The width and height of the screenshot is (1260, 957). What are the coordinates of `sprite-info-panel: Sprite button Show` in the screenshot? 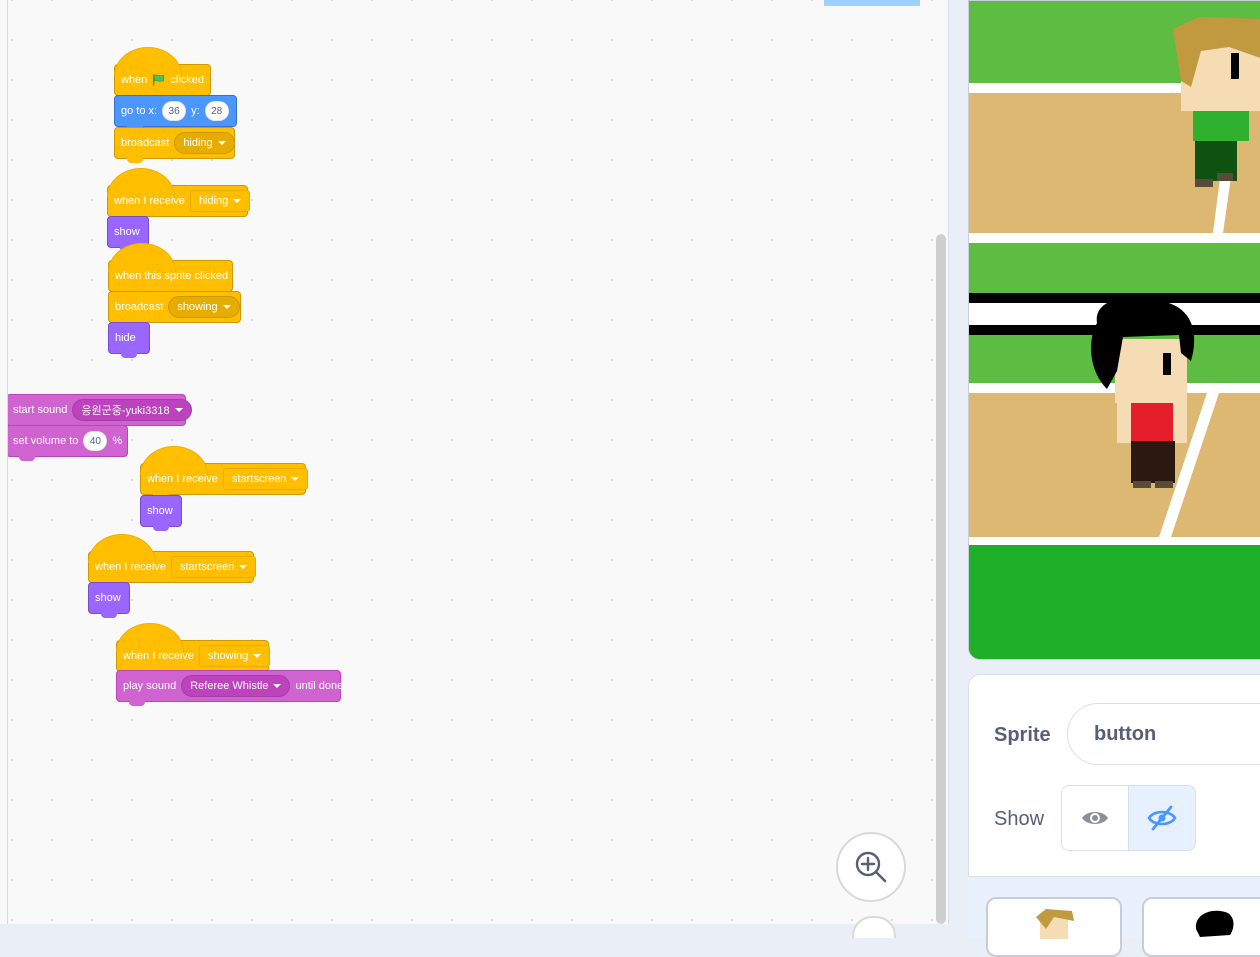 It's located at (1114, 780).